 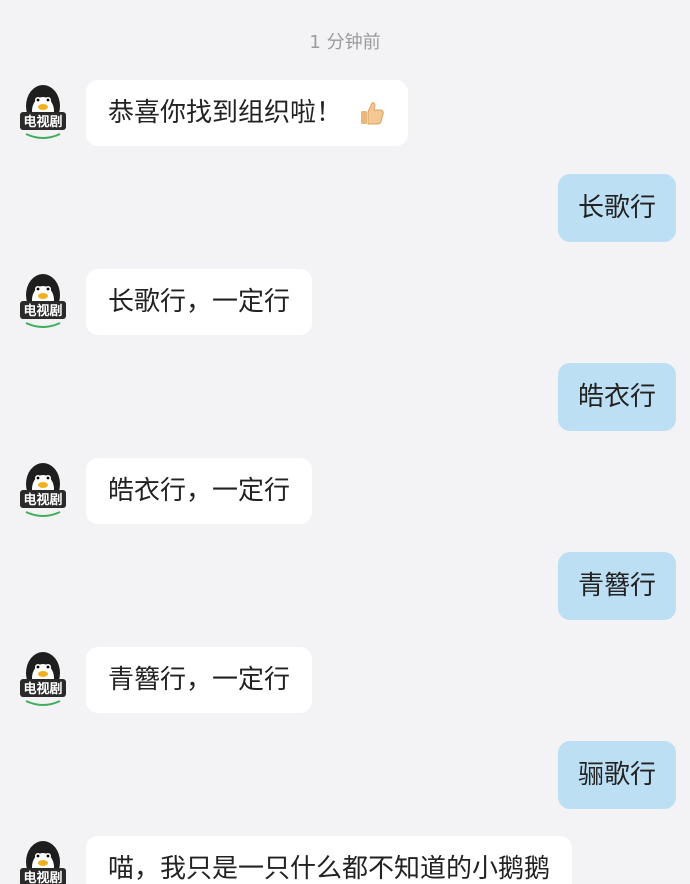 I want to click on user-message-bubble: 青簪行, so click(x=616, y=586).